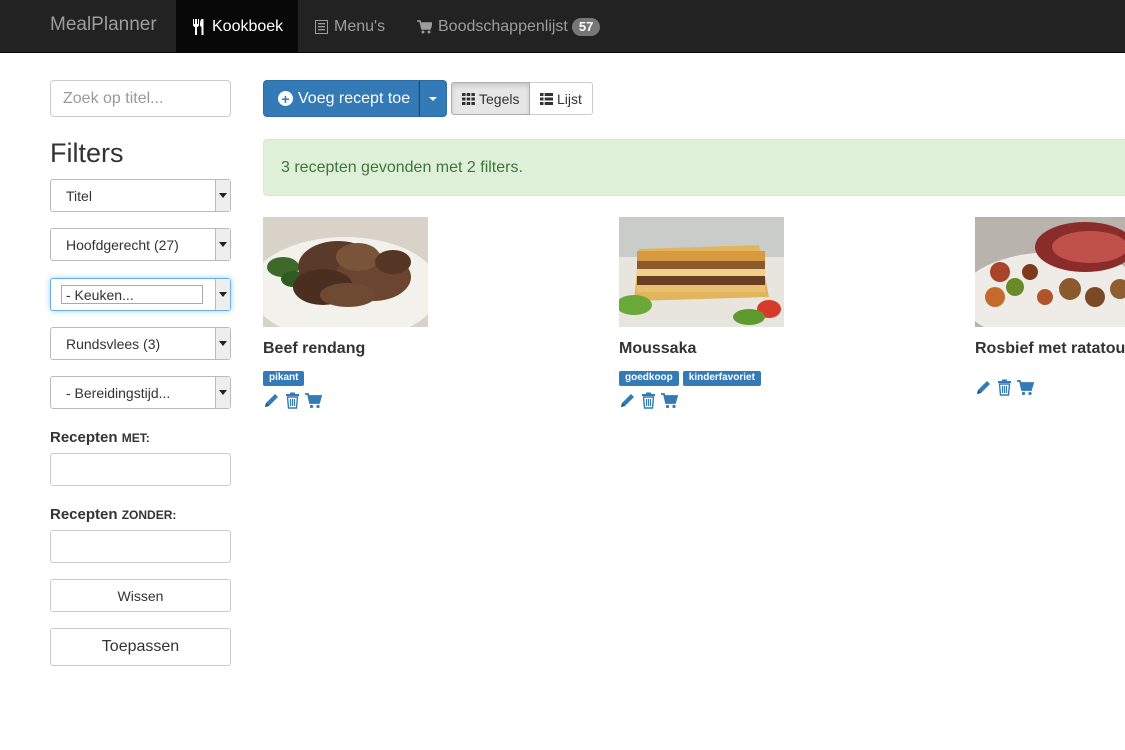 The height and width of the screenshot is (750, 1125). Describe the element at coordinates (721, 378) in the screenshot. I see `recipe-tag: kinderfavoriet` at that location.